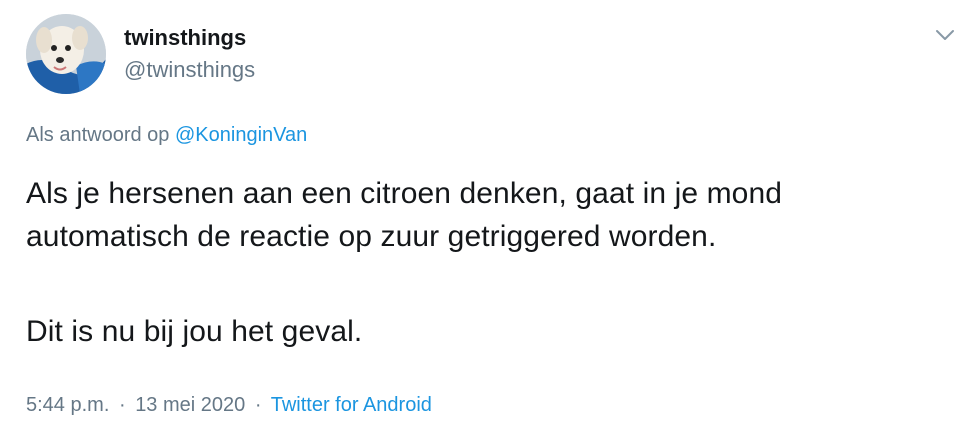 The width and height of the screenshot is (980, 434). Describe the element at coordinates (67, 405) in the screenshot. I see `tweet-time: 5:44 p.m.` at that location.